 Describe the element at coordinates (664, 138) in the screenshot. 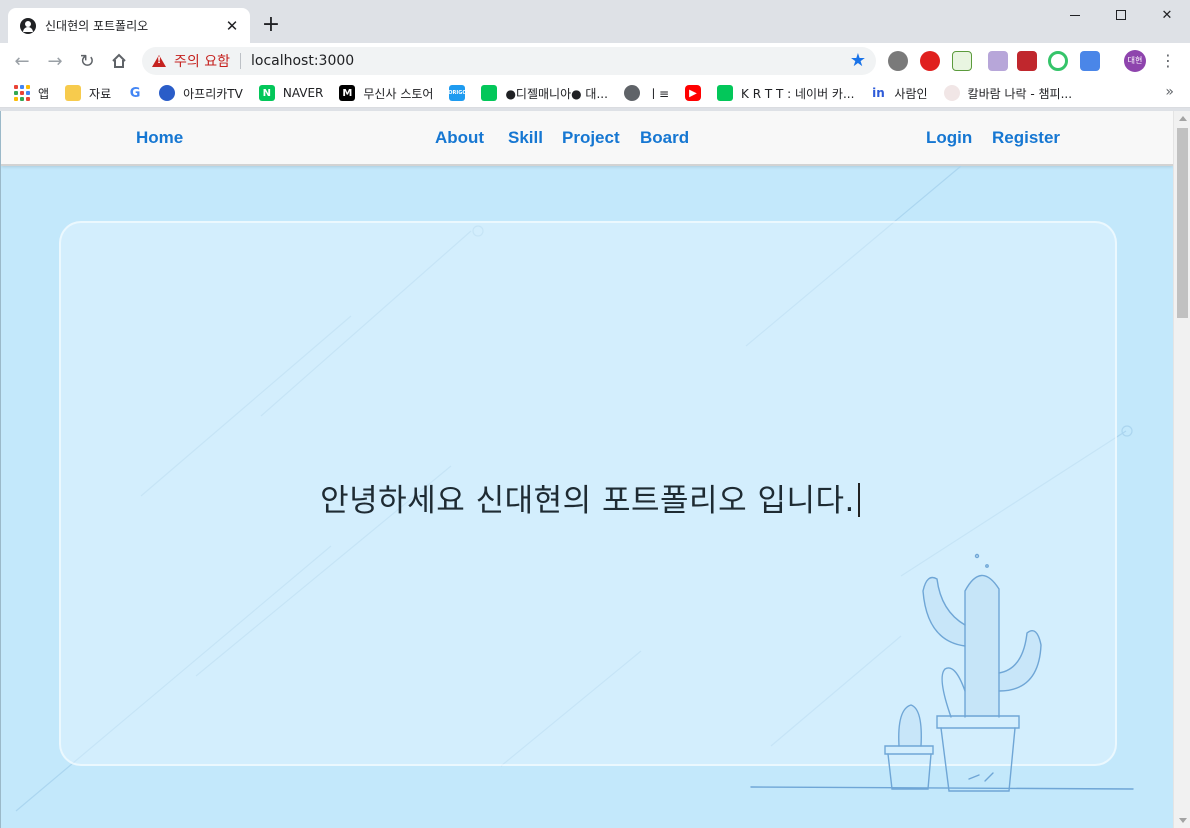

I see `nav-board-link: Board` at that location.